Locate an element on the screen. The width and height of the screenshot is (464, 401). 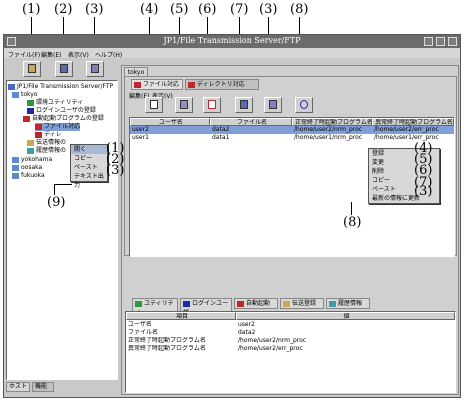
edit-icon is located at coordinates (184, 104).